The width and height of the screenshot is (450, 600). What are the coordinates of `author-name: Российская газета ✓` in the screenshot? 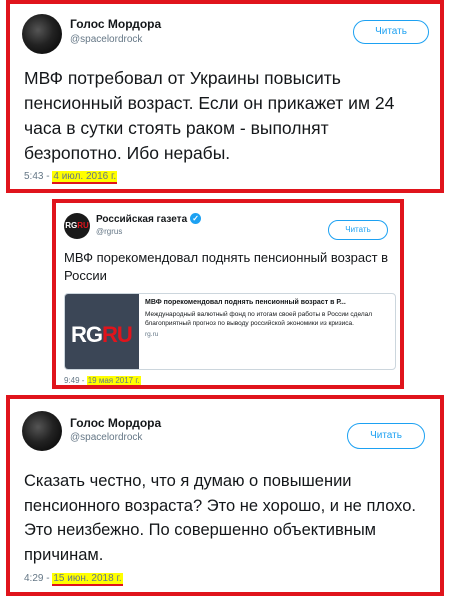 It's located at (149, 219).